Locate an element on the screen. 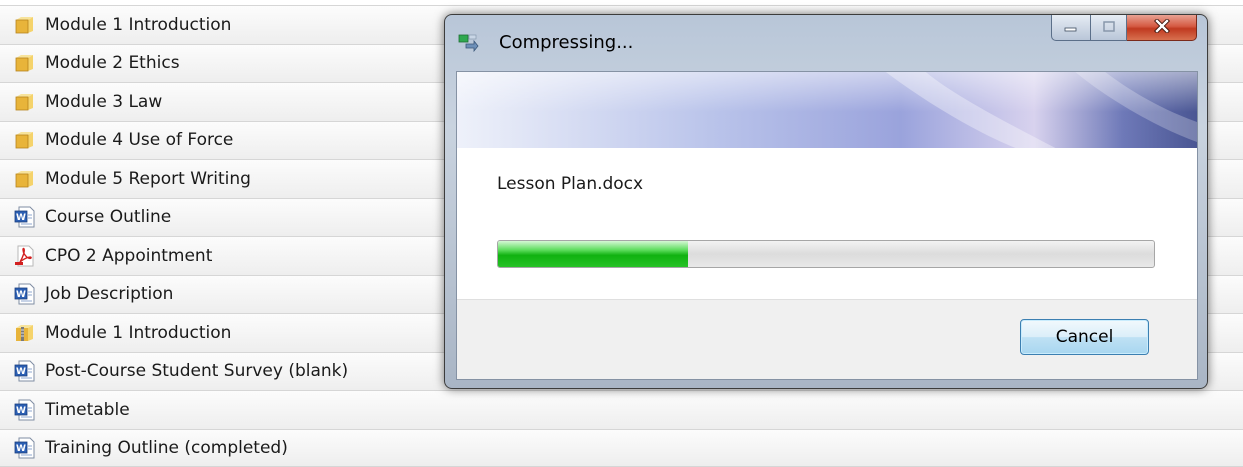 The image size is (1243, 467). close-icon is located at coordinates (1161, 27).